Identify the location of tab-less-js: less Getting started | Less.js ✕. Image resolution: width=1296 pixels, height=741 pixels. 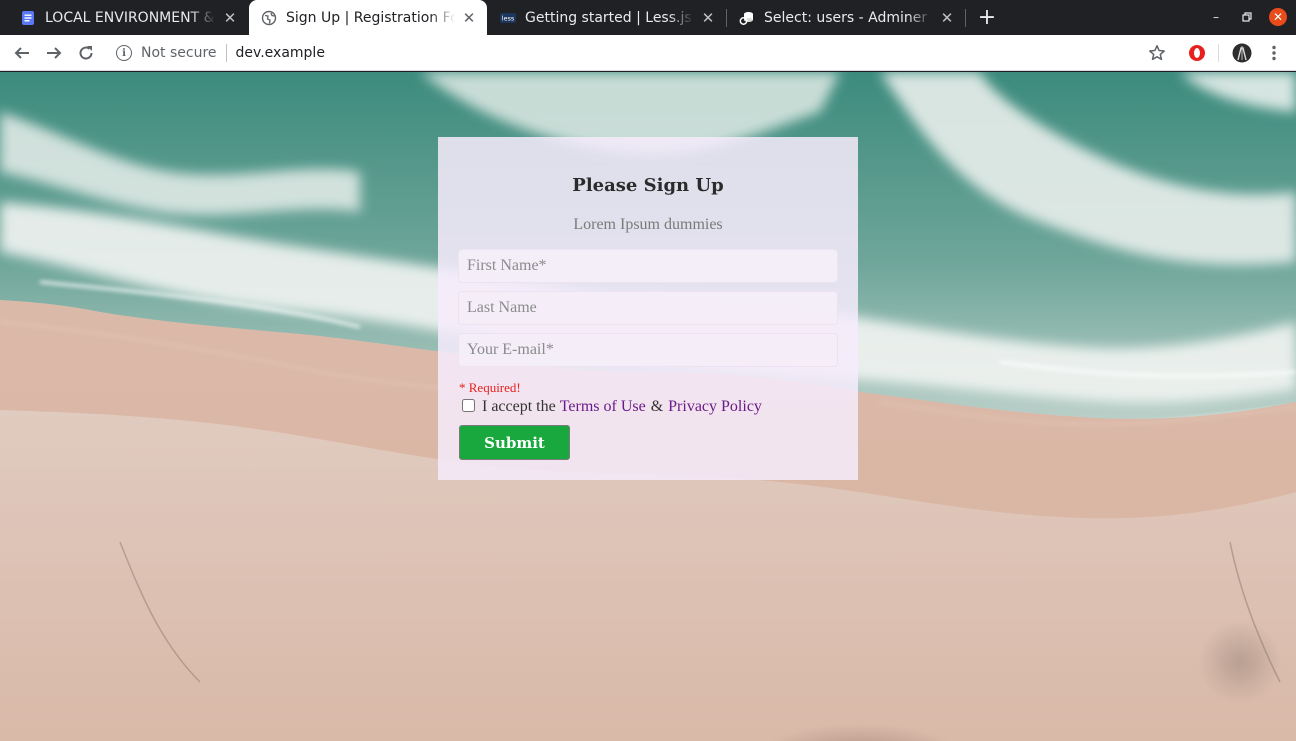
(607, 17).